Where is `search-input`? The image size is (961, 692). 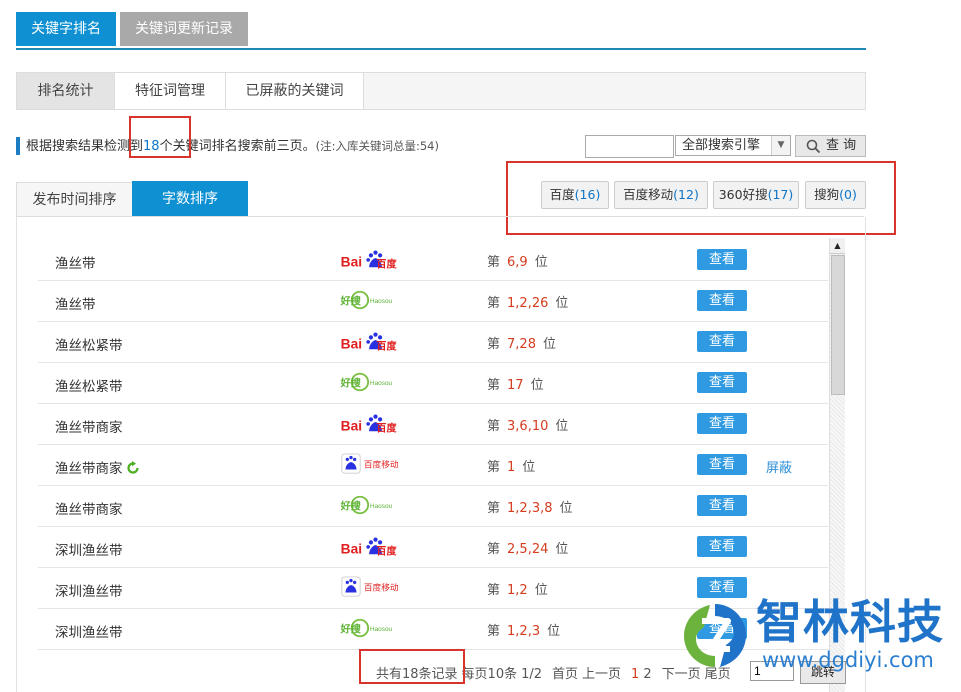
search-input is located at coordinates (629, 146).